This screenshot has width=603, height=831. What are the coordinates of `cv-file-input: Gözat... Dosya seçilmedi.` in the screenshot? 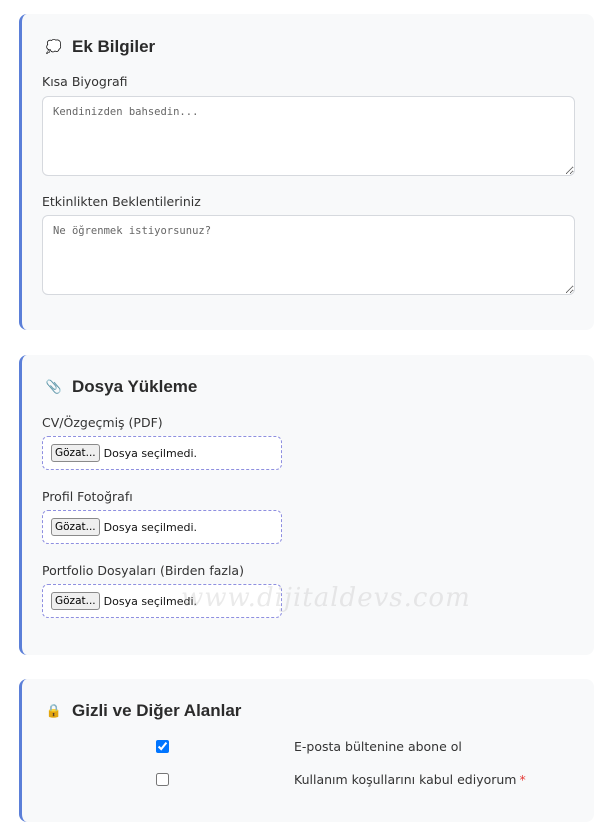 It's located at (162, 453).